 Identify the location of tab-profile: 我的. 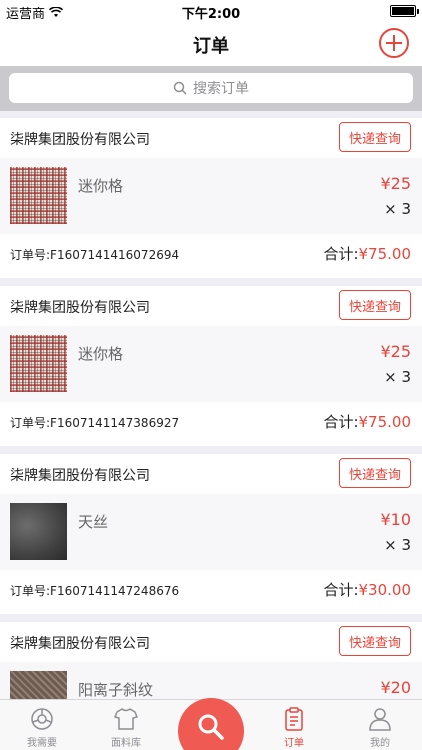
(380, 725).